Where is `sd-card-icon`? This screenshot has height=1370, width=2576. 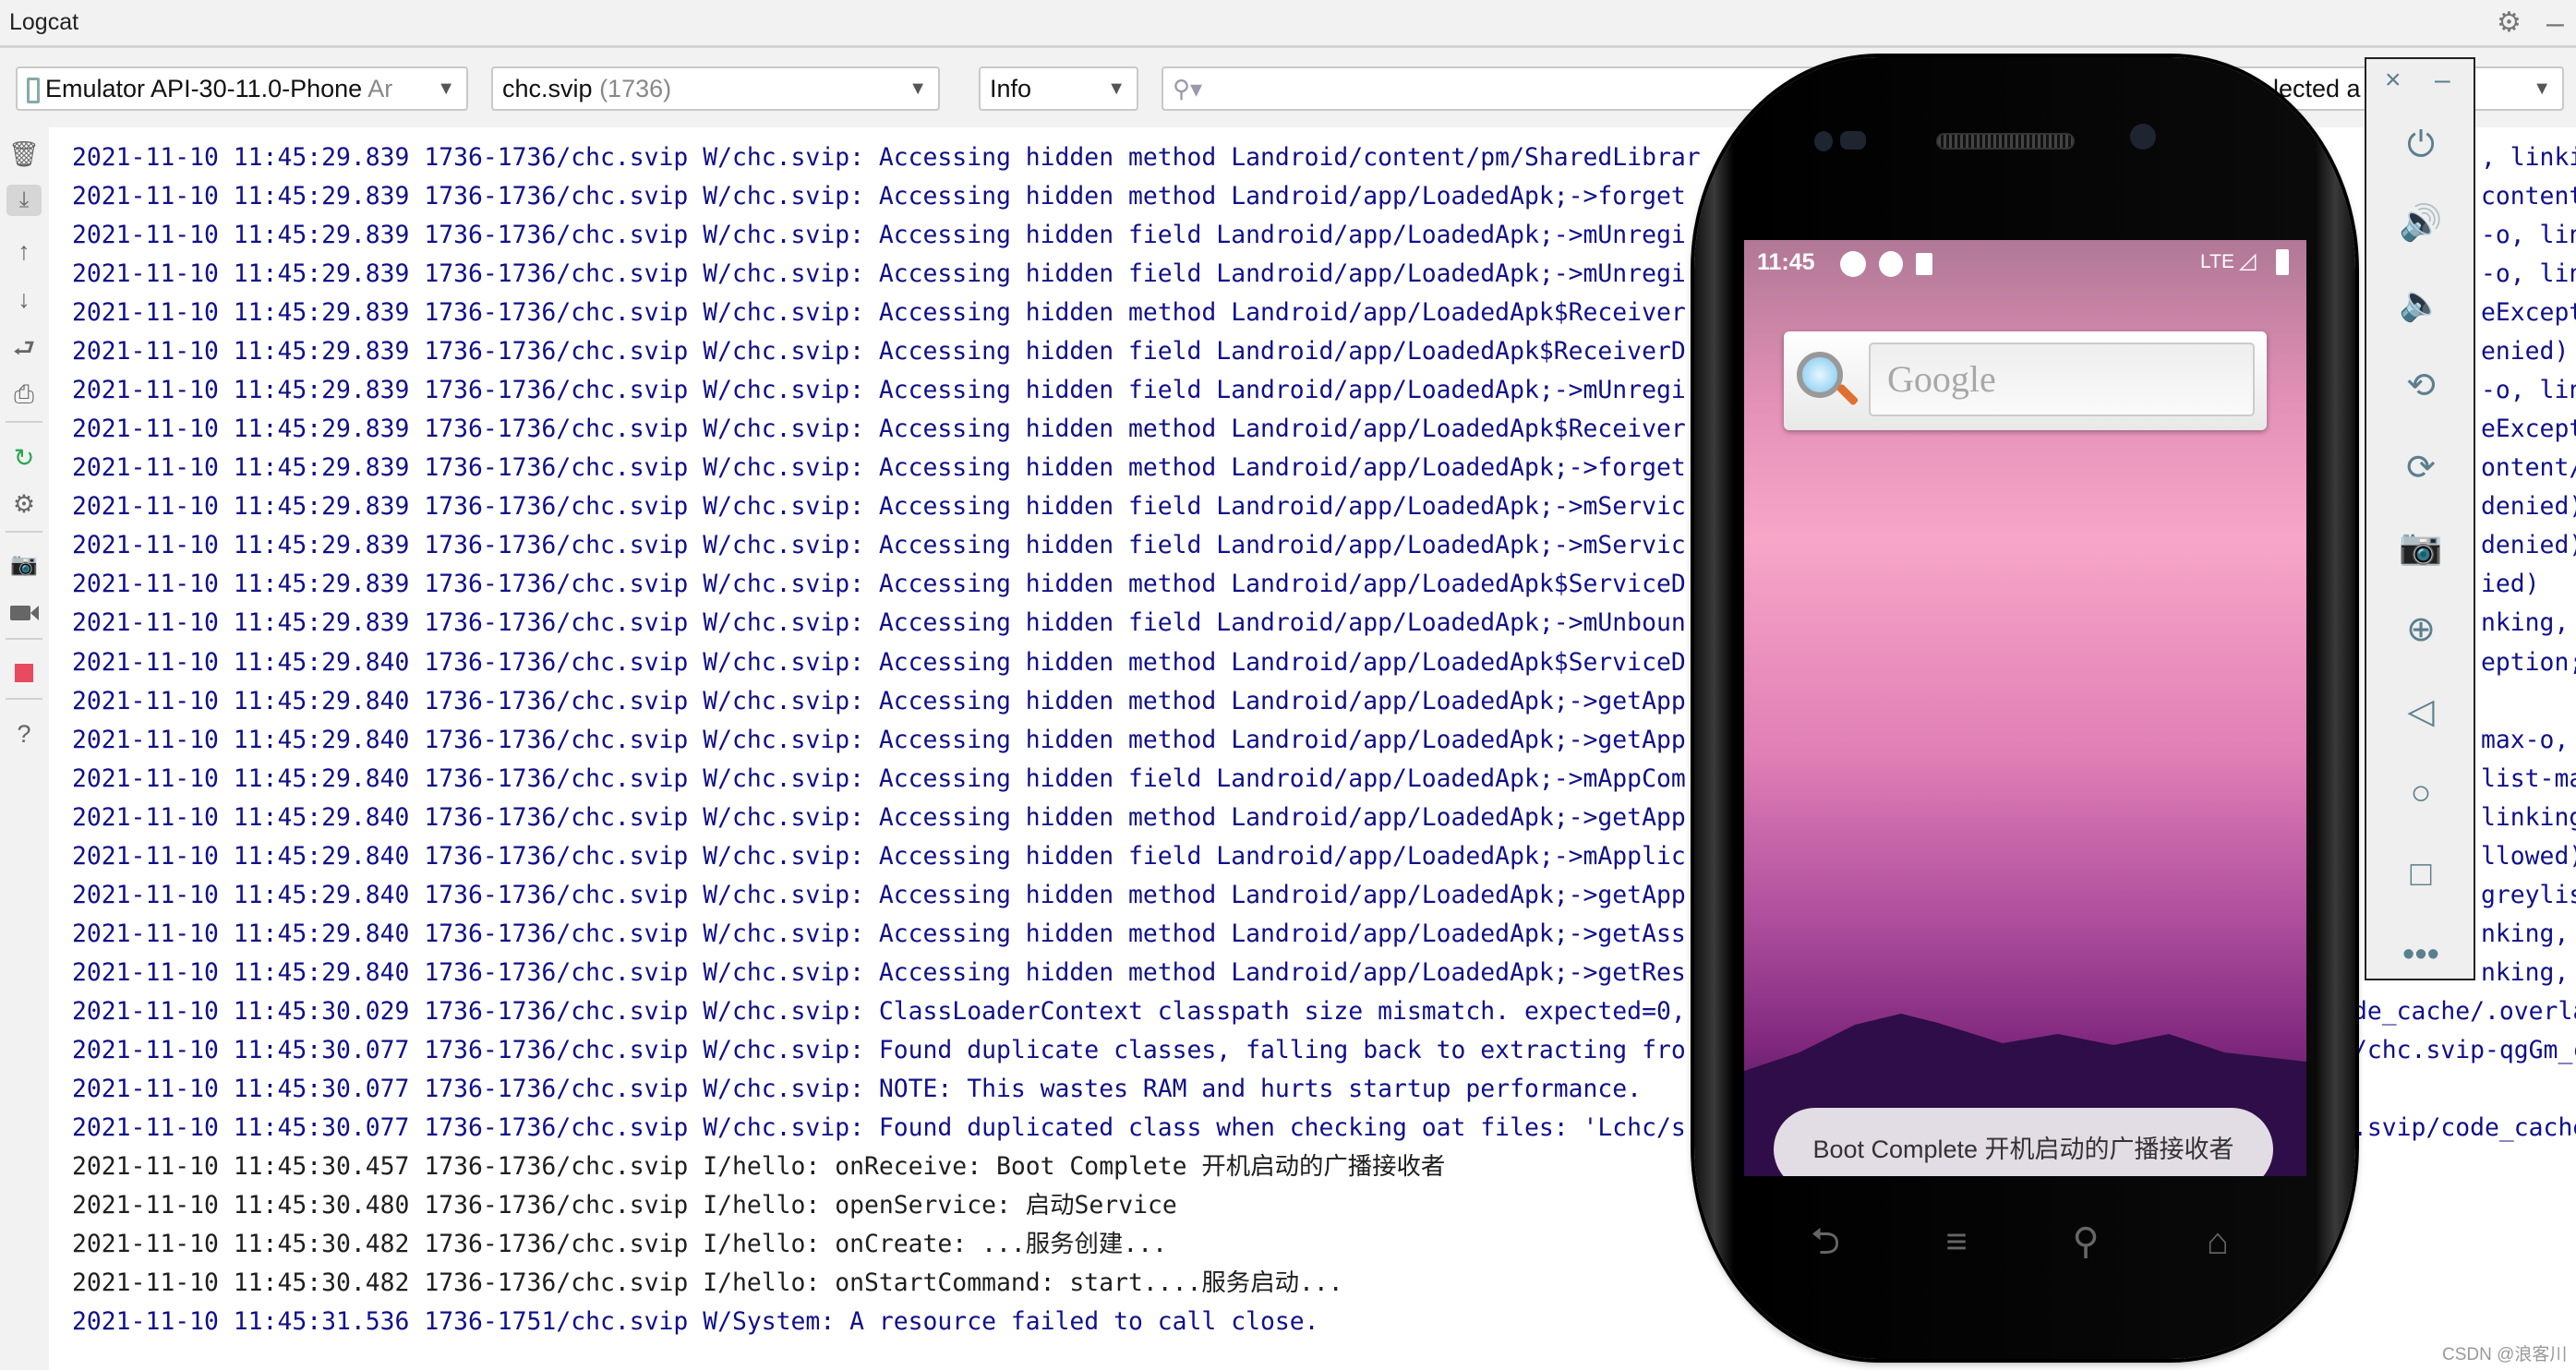
sd-card-icon is located at coordinates (1924, 264).